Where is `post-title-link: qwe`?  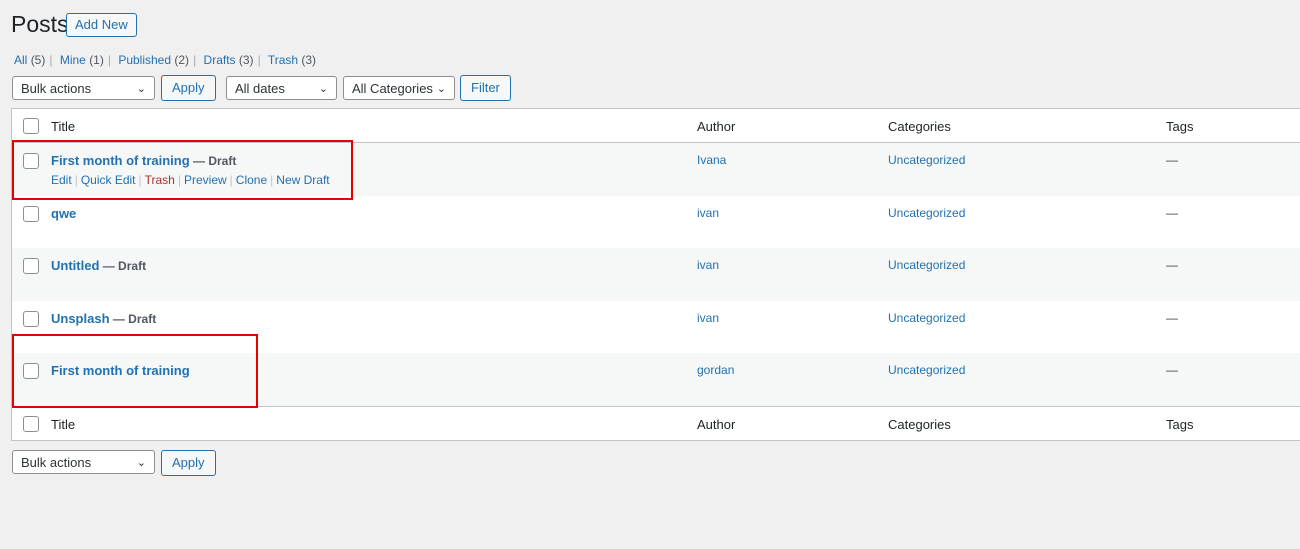
post-title-link: qwe is located at coordinates (63, 213).